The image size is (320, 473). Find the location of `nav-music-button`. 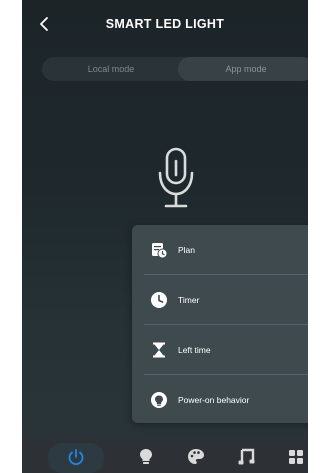

nav-music-button is located at coordinates (246, 456).